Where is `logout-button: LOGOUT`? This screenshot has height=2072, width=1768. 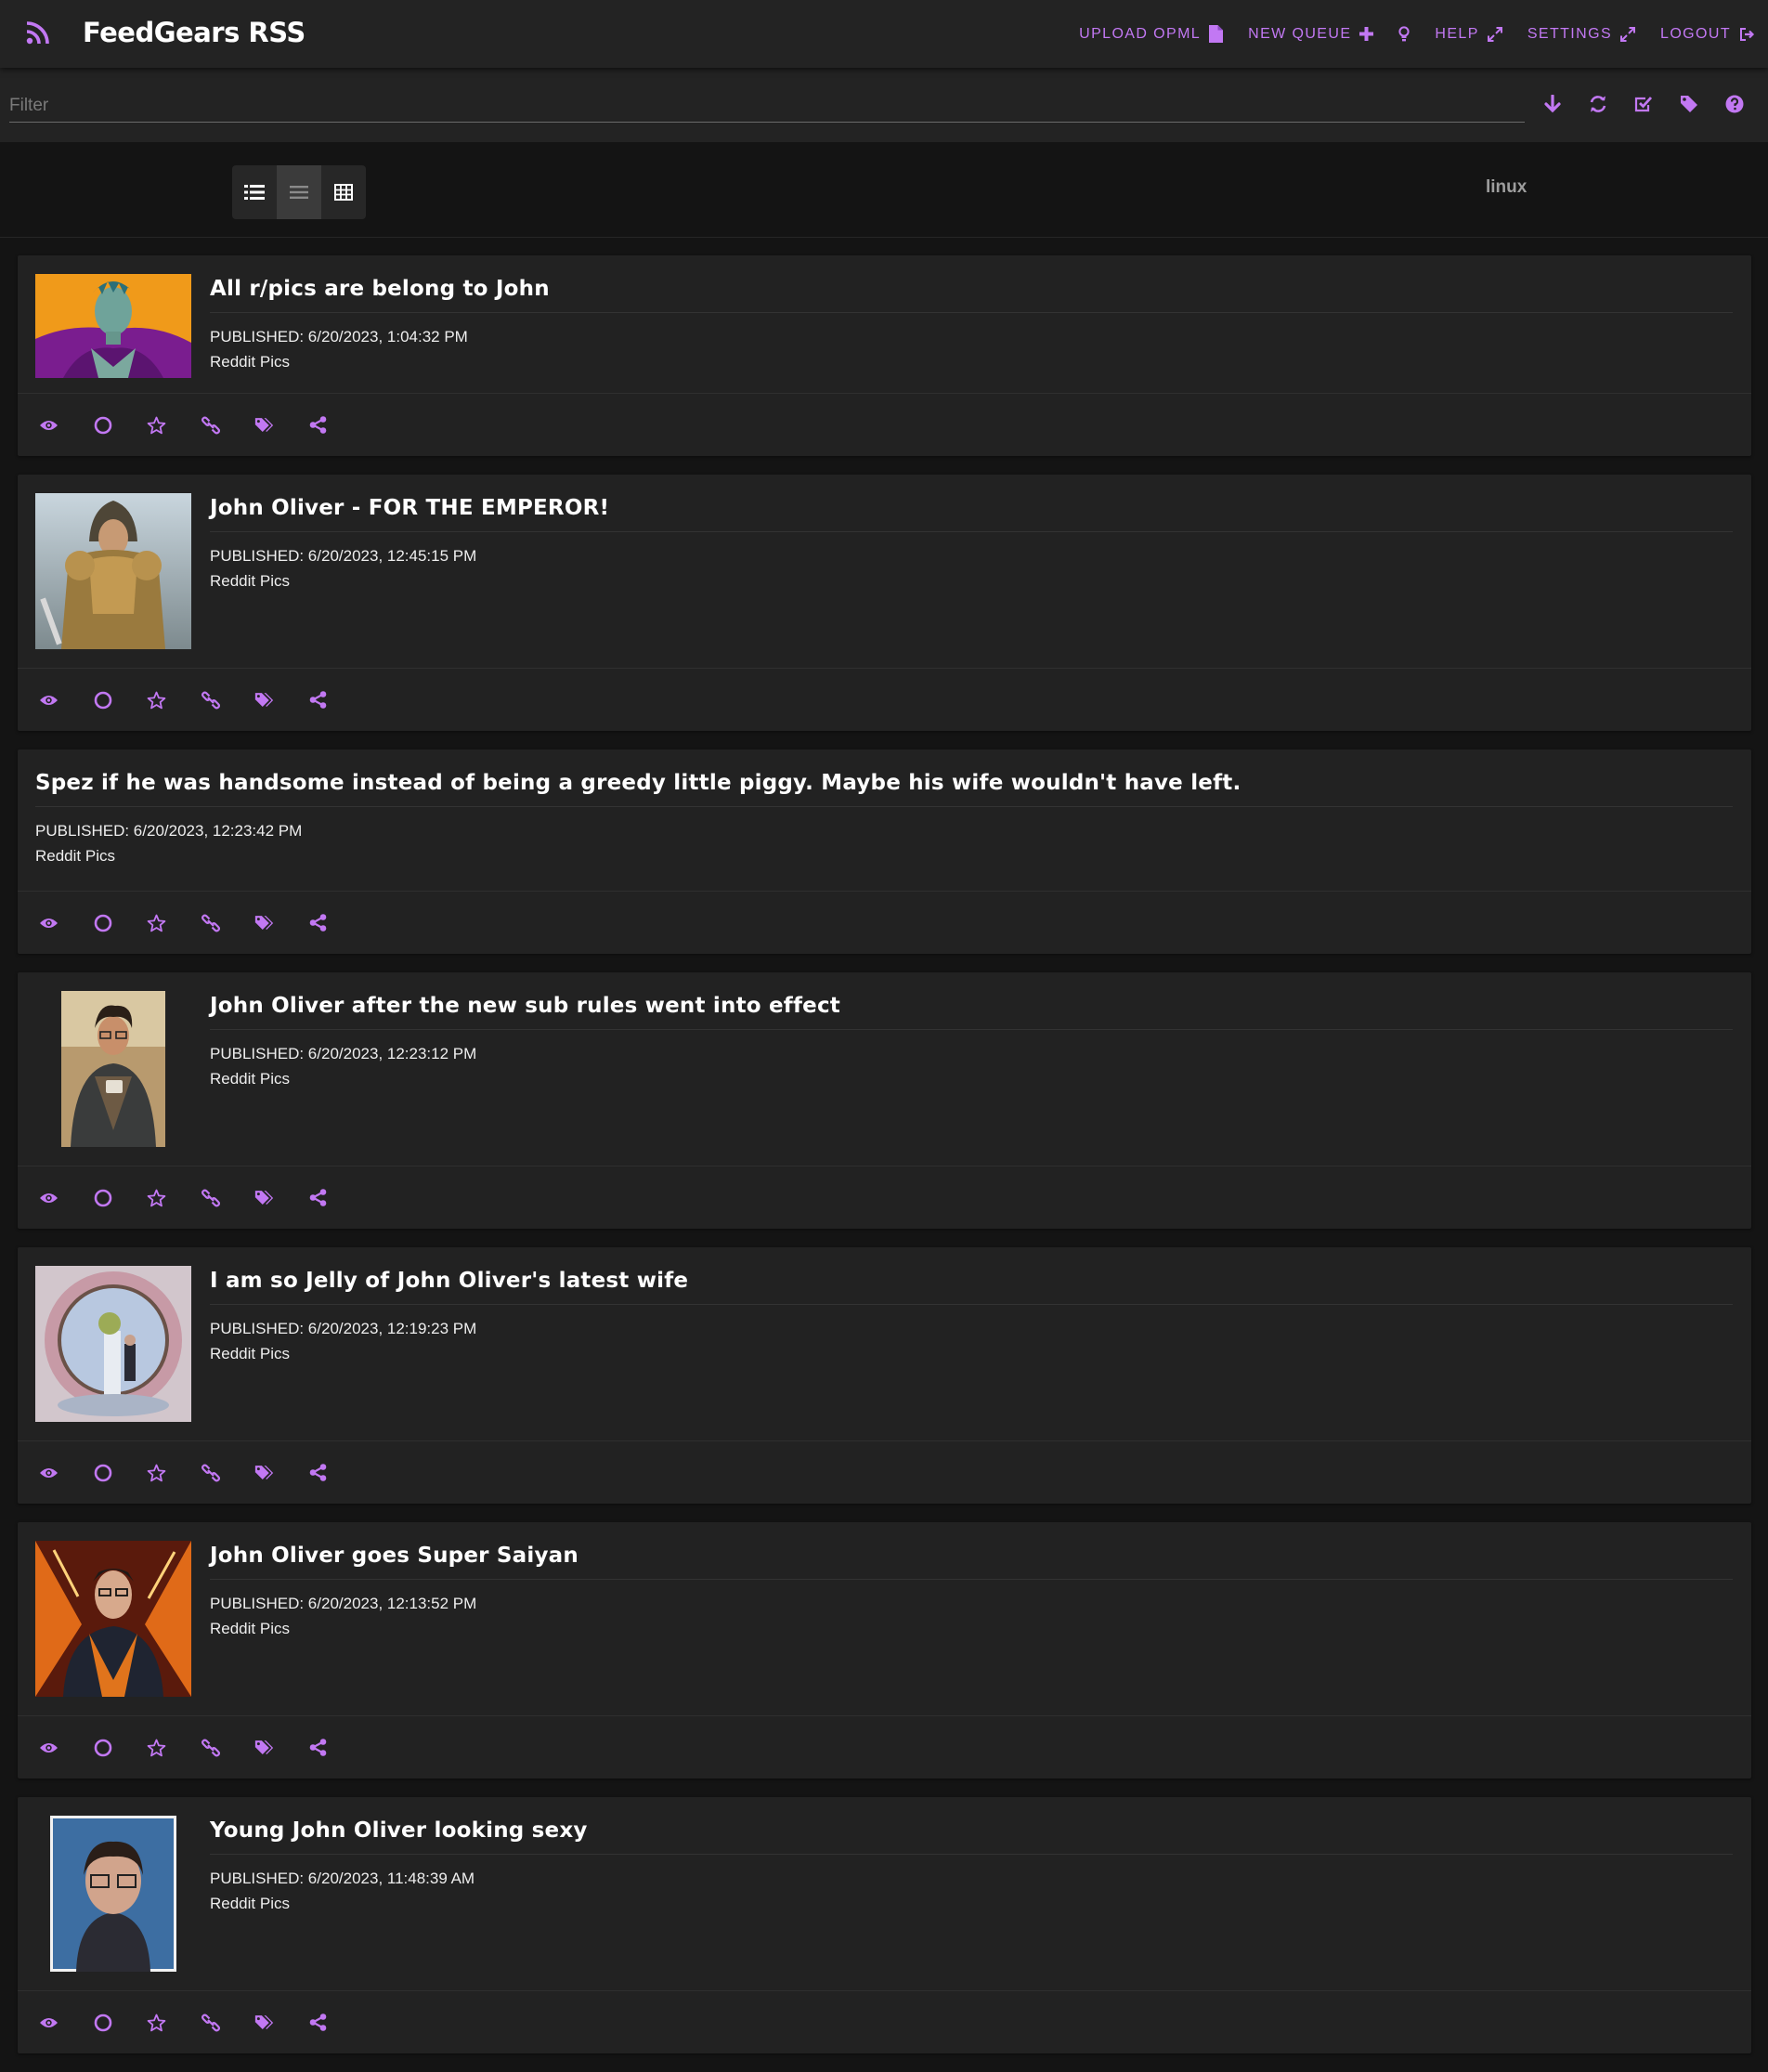 logout-button: LOGOUT is located at coordinates (1707, 34).